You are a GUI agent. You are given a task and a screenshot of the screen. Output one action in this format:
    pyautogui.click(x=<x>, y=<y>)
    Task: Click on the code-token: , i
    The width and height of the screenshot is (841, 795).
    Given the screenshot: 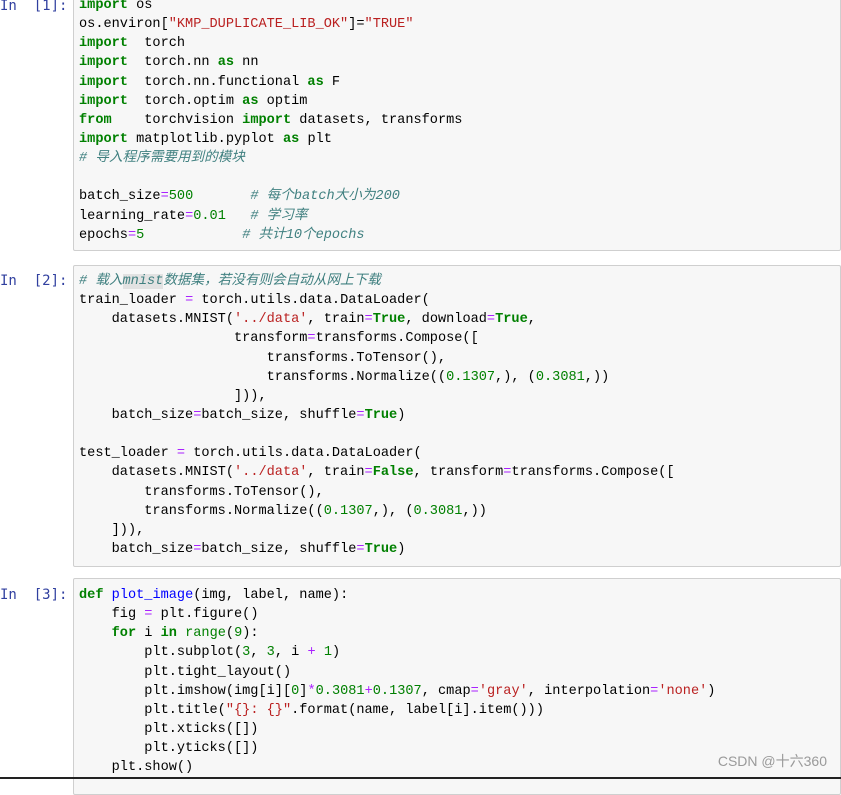 What is the action you would take?
    pyautogui.click(x=291, y=653)
    